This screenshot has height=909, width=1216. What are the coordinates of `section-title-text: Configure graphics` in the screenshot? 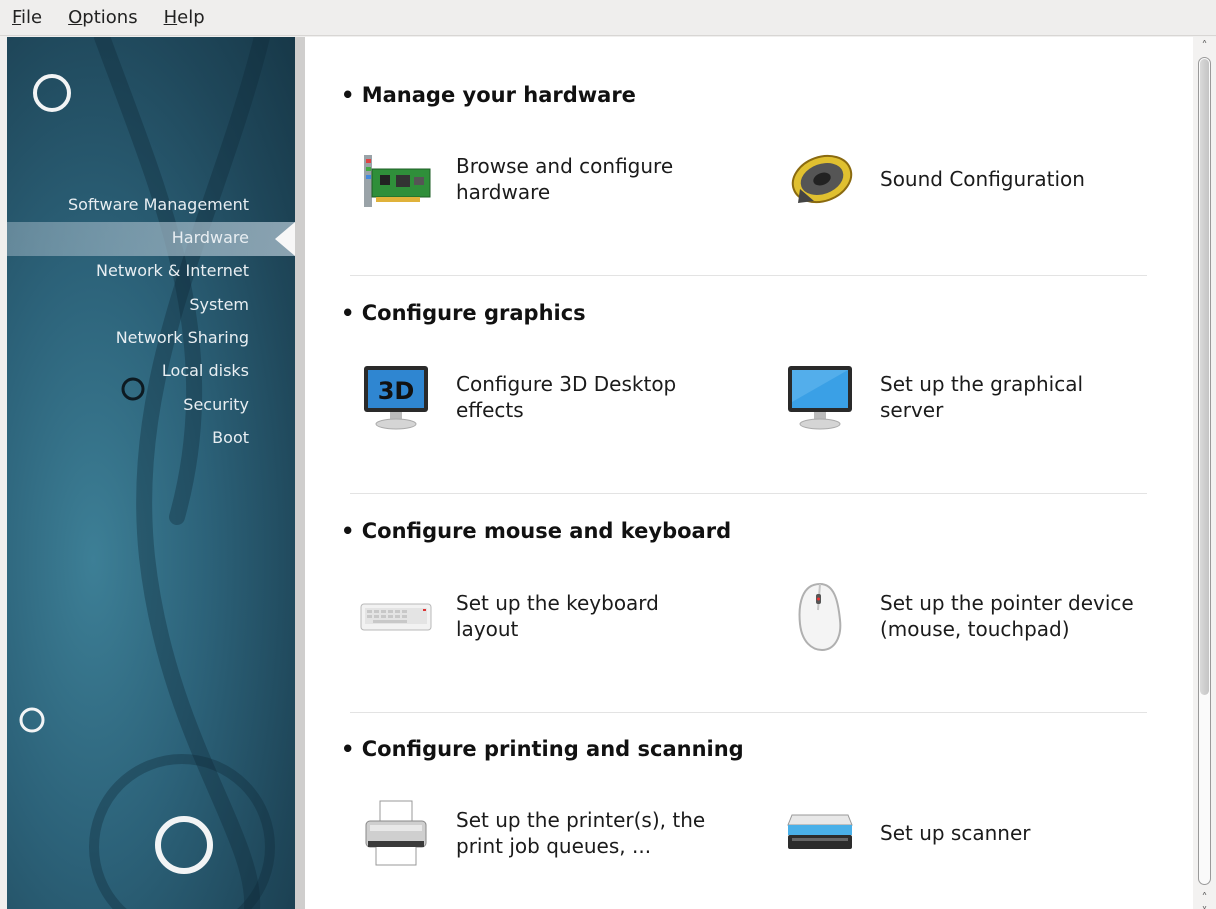 It's located at (473, 313).